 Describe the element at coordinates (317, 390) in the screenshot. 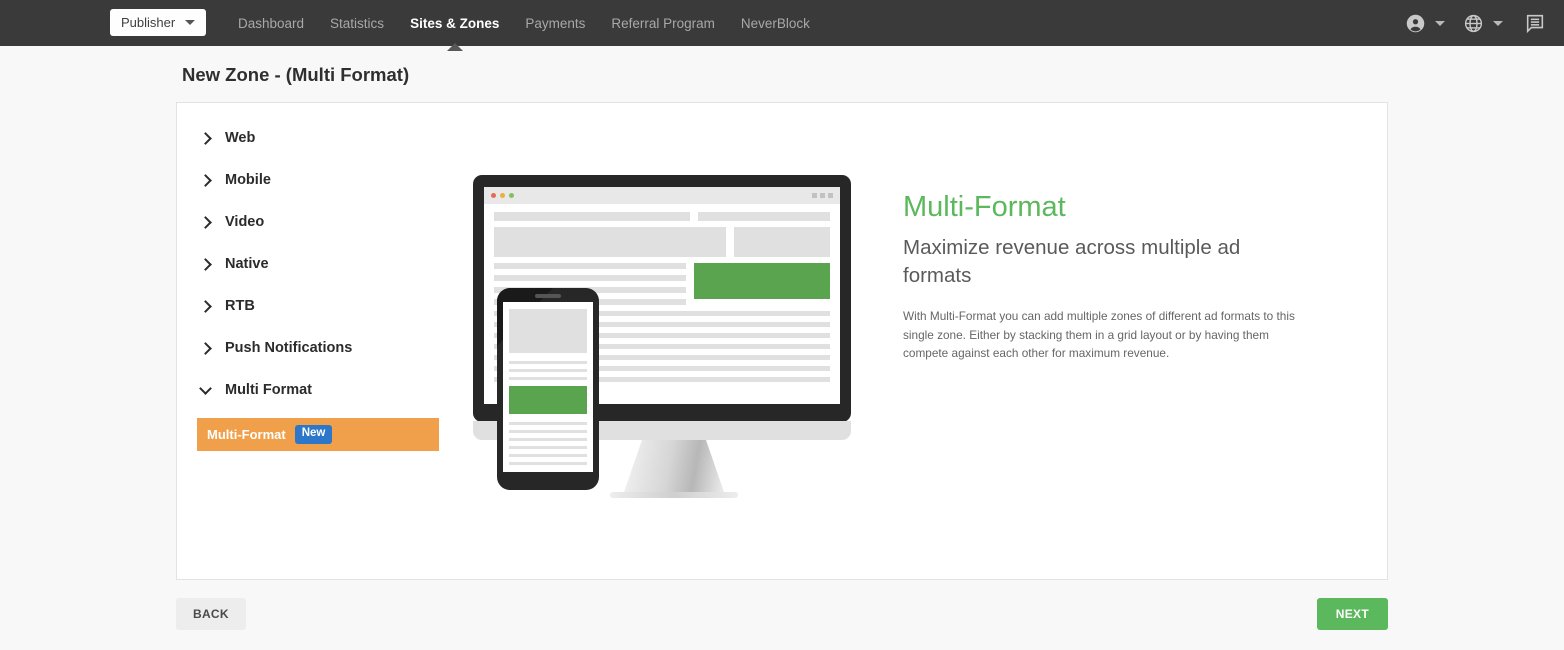

I see `accordion-item-multi-format: Multi Format` at that location.